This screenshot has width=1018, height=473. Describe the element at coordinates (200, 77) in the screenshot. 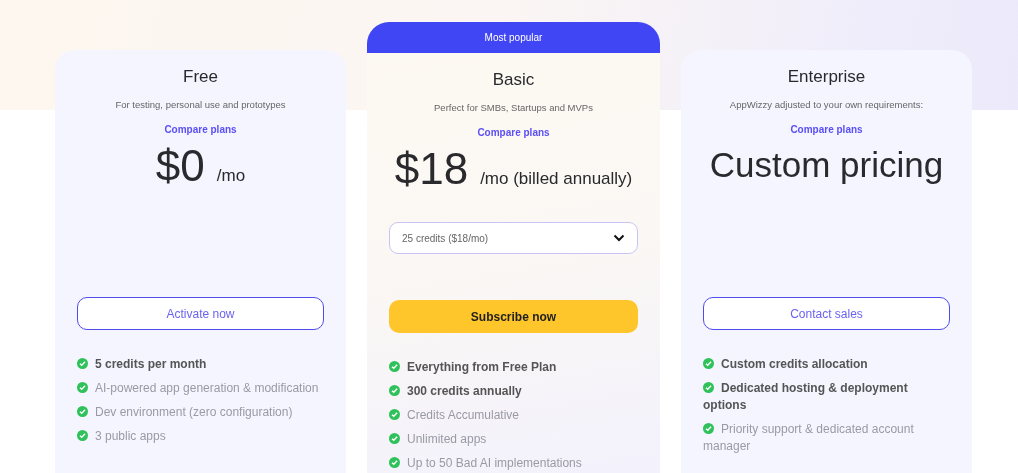

I see `plan-title: Free` at that location.